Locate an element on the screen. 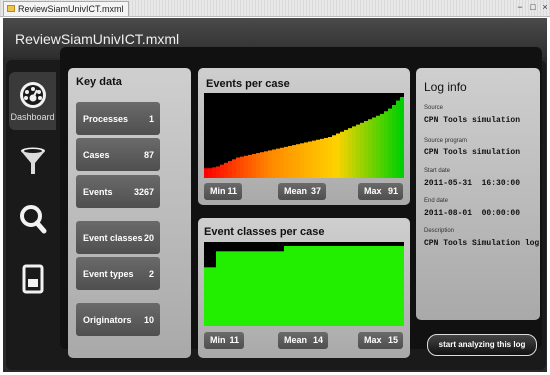 This screenshot has width=550, height=375. nav-document is located at coordinates (32, 279).